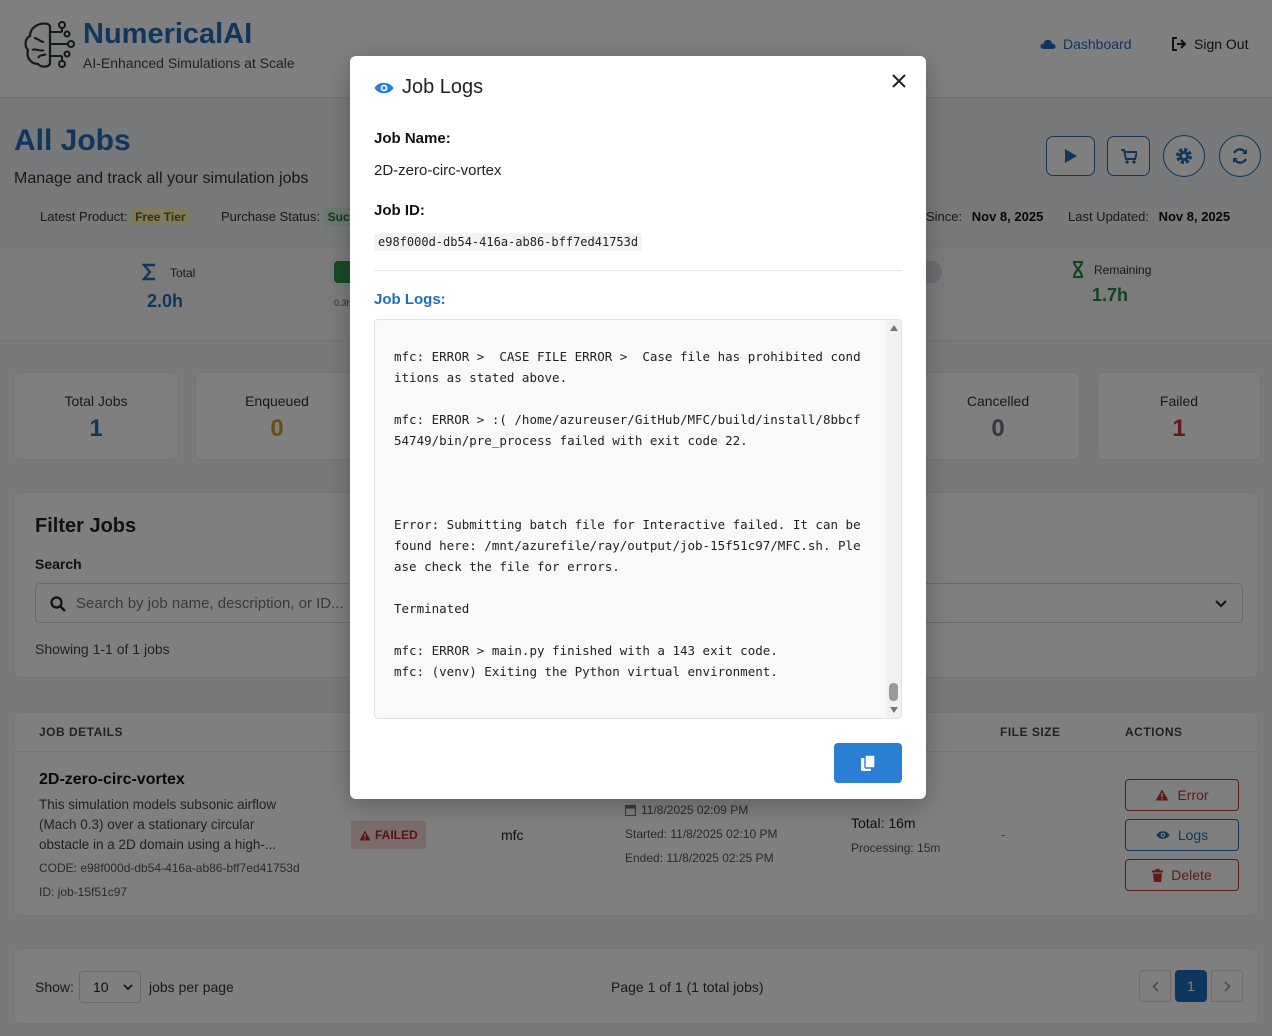  I want to click on modal-title: Job Logs, so click(428, 87).